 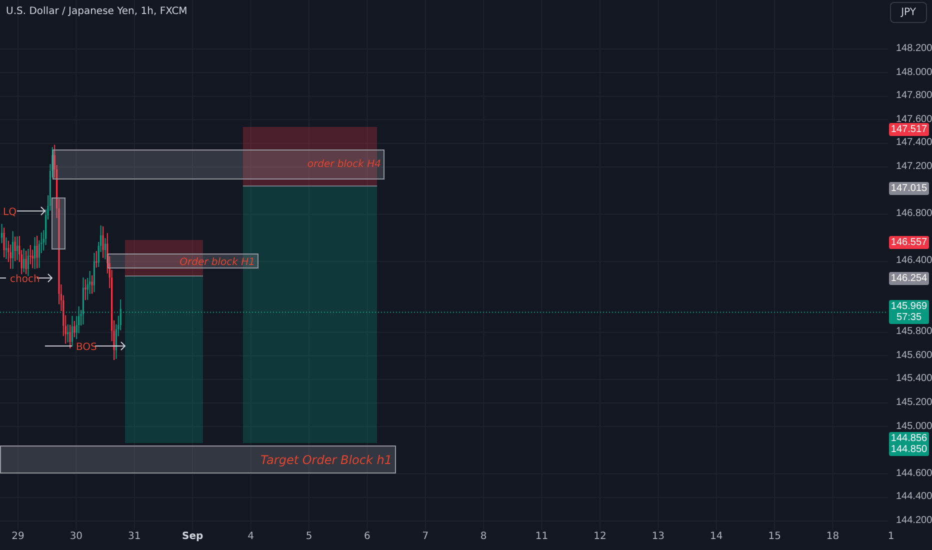 I want to click on date-tick-label: 7, so click(x=425, y=536).